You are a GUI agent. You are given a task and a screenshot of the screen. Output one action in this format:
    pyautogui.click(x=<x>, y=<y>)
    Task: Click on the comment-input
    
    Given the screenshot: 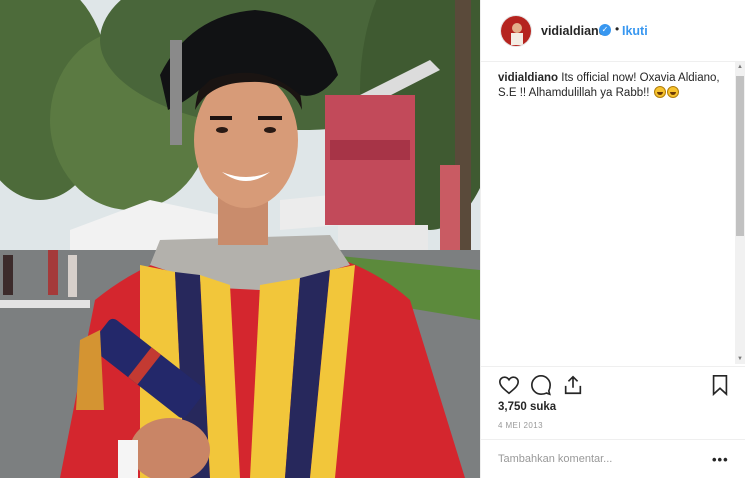 What is the action you would take?
    pyautogui.click(x=598, y=459)
    